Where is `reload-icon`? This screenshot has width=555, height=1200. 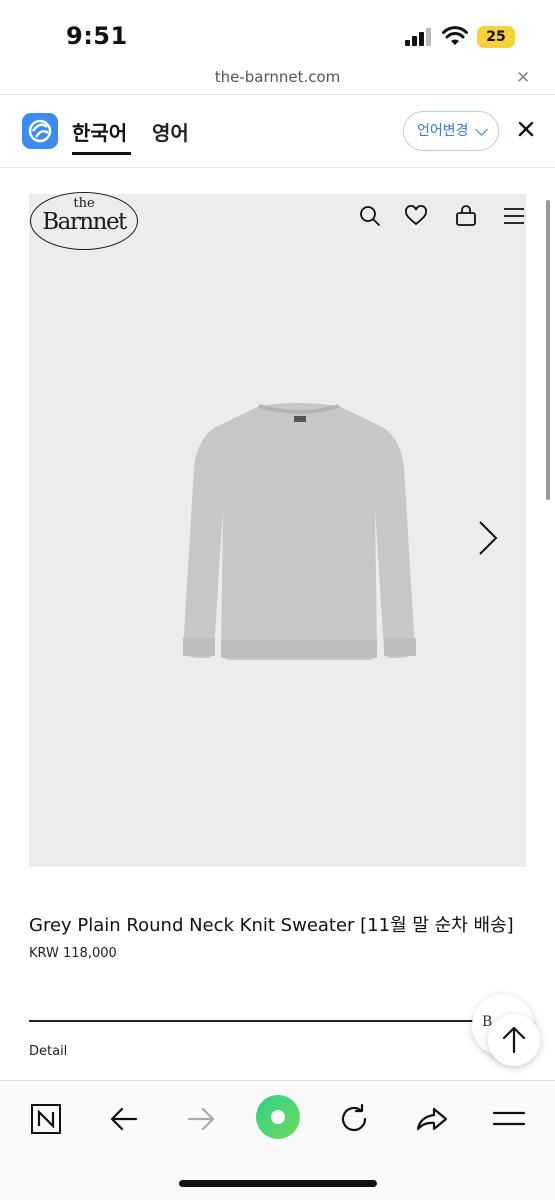
reload-icon is located at coordinates (354, 1119).